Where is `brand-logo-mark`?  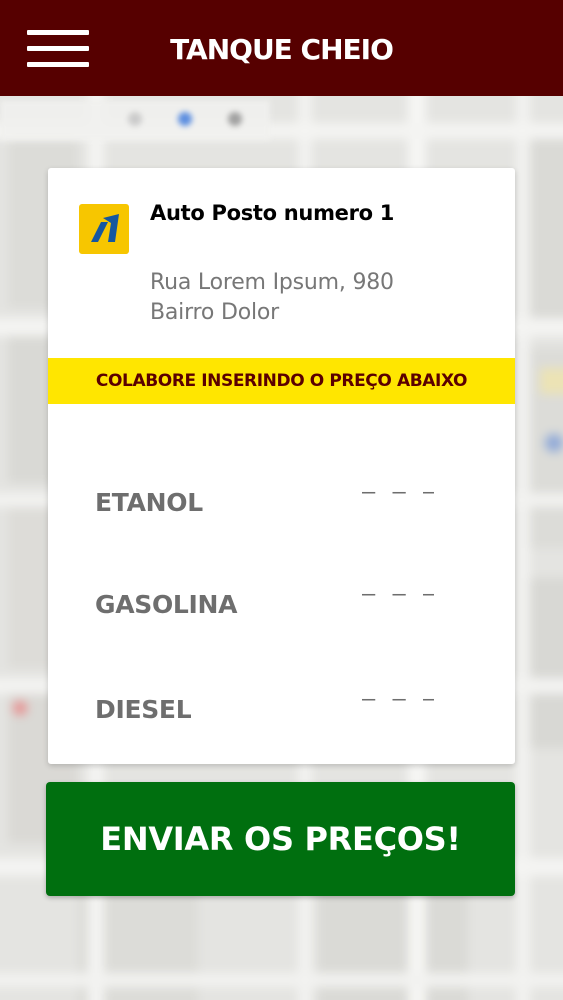 brand-logo-mark is located at coordinates (105, 228).